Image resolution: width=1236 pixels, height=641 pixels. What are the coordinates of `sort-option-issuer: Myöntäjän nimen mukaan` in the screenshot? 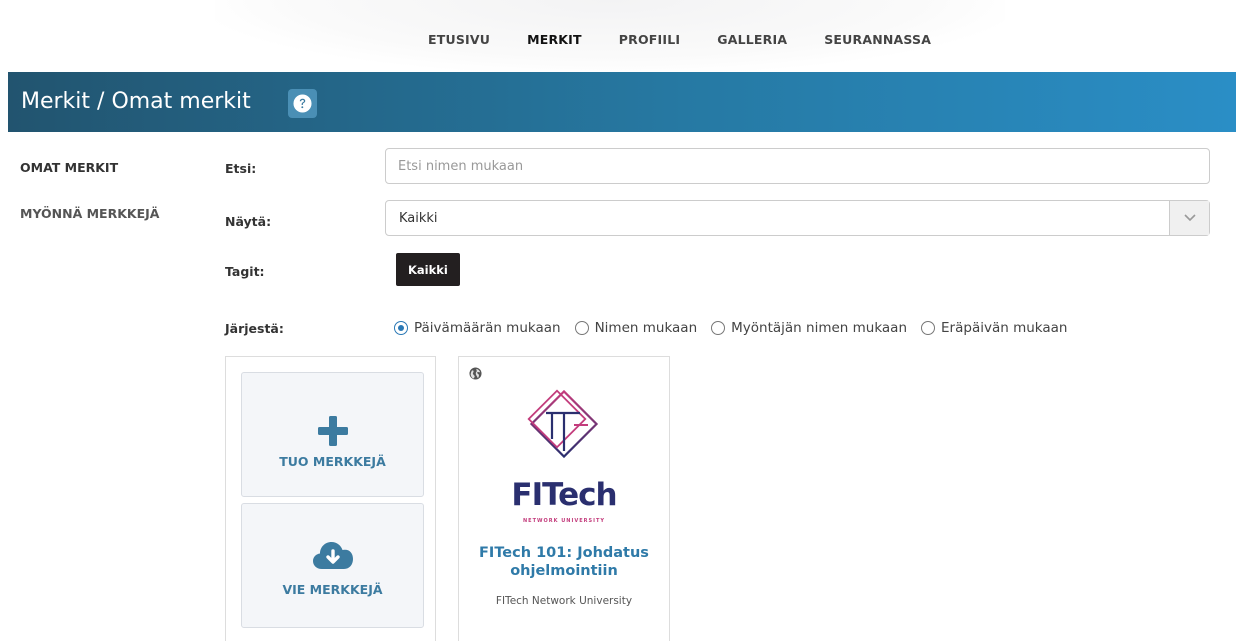 It's located at (809, 328).